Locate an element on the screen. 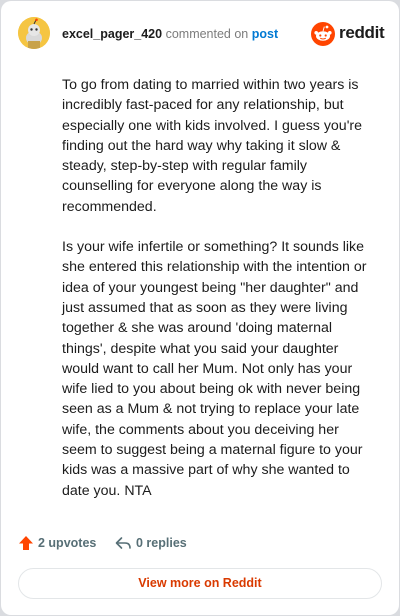 Image resolution: width=400 pixels, height=616 pixels. action-text: commented on is located at coordinates (207, 34).